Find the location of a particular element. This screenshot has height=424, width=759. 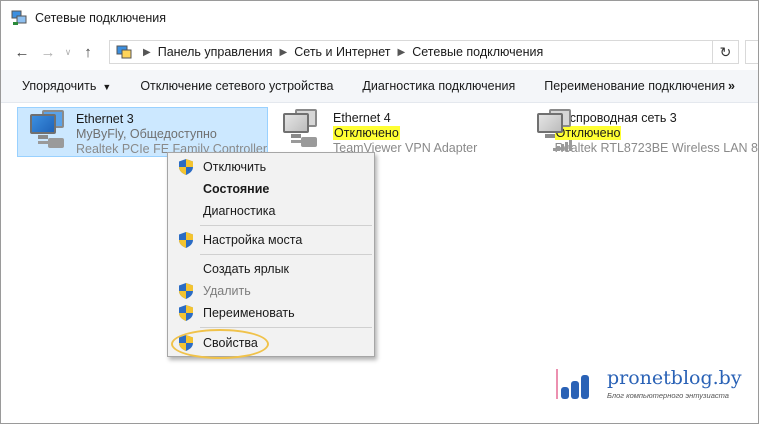

breadcrumb-network-connections: Сетевые подключения is located at coordinates (477, 52).